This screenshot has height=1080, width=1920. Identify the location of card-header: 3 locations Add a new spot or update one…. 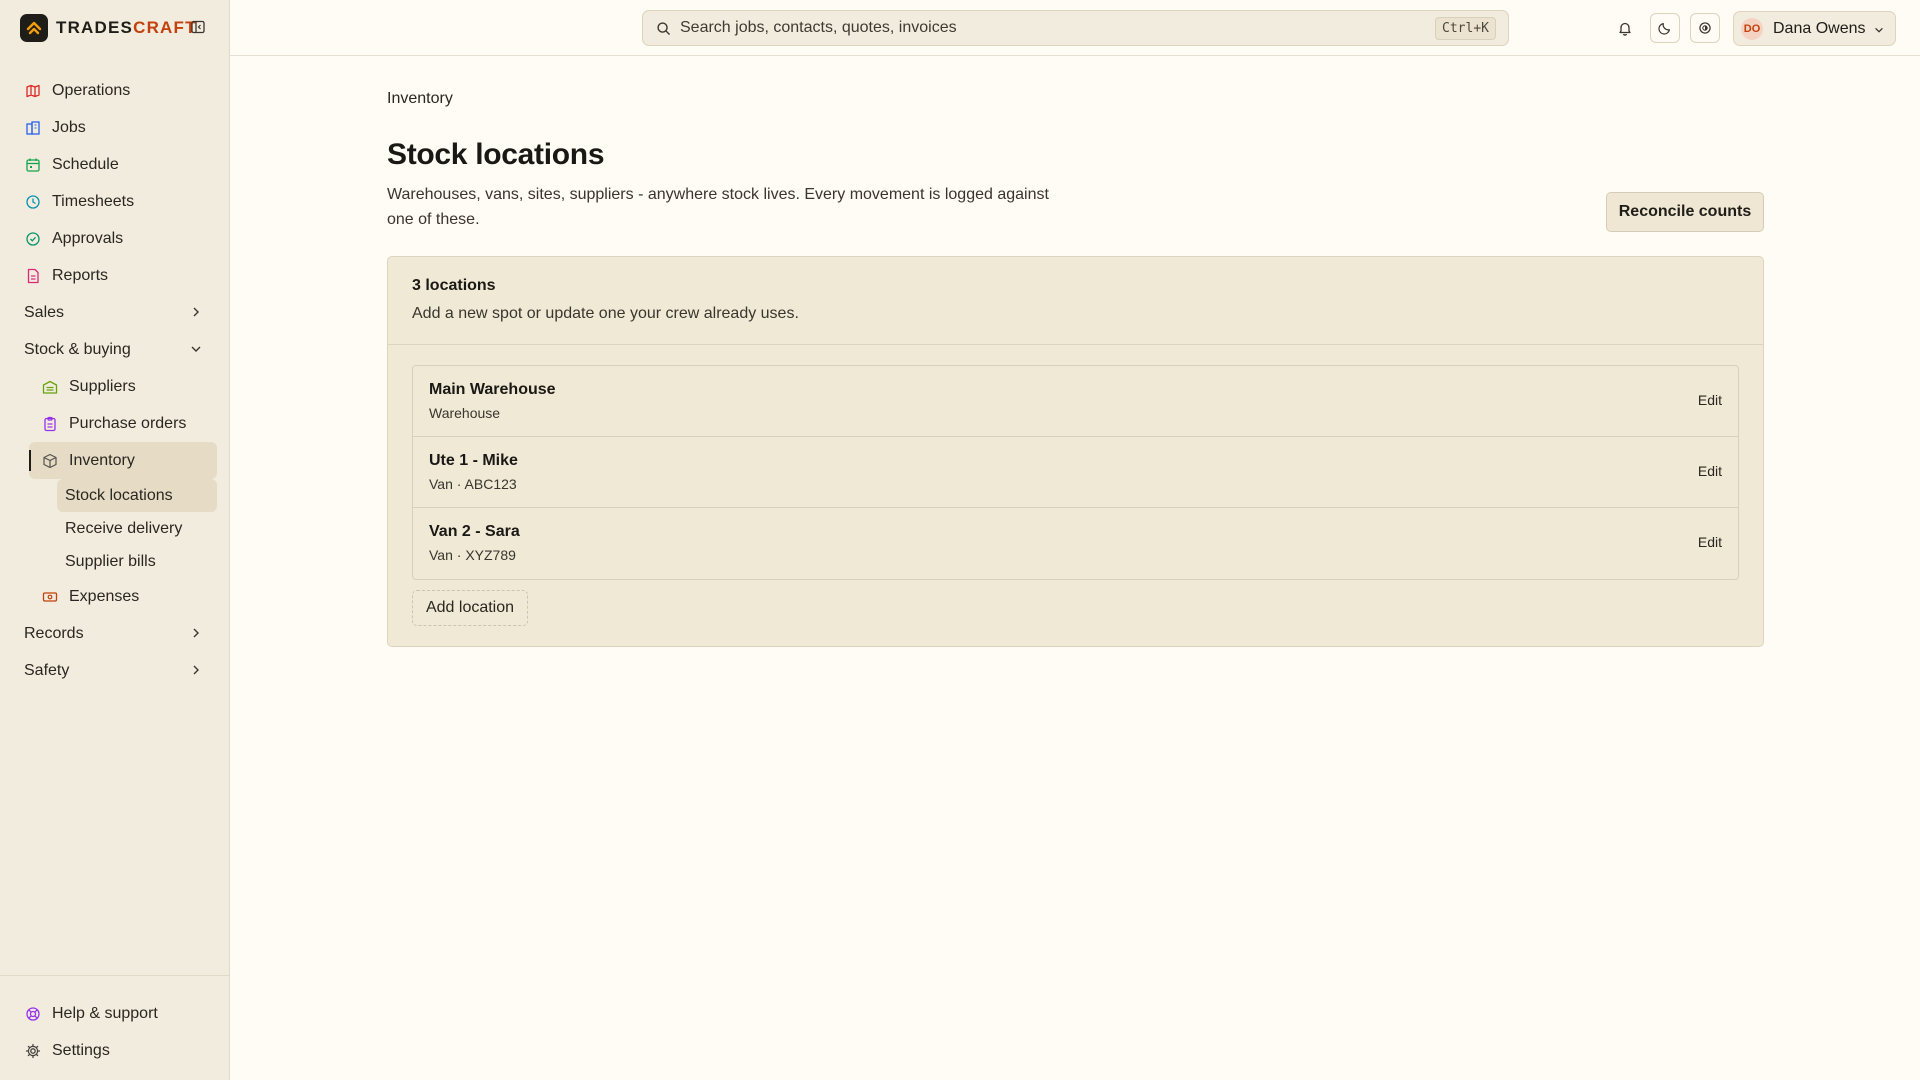
(1075, 301).